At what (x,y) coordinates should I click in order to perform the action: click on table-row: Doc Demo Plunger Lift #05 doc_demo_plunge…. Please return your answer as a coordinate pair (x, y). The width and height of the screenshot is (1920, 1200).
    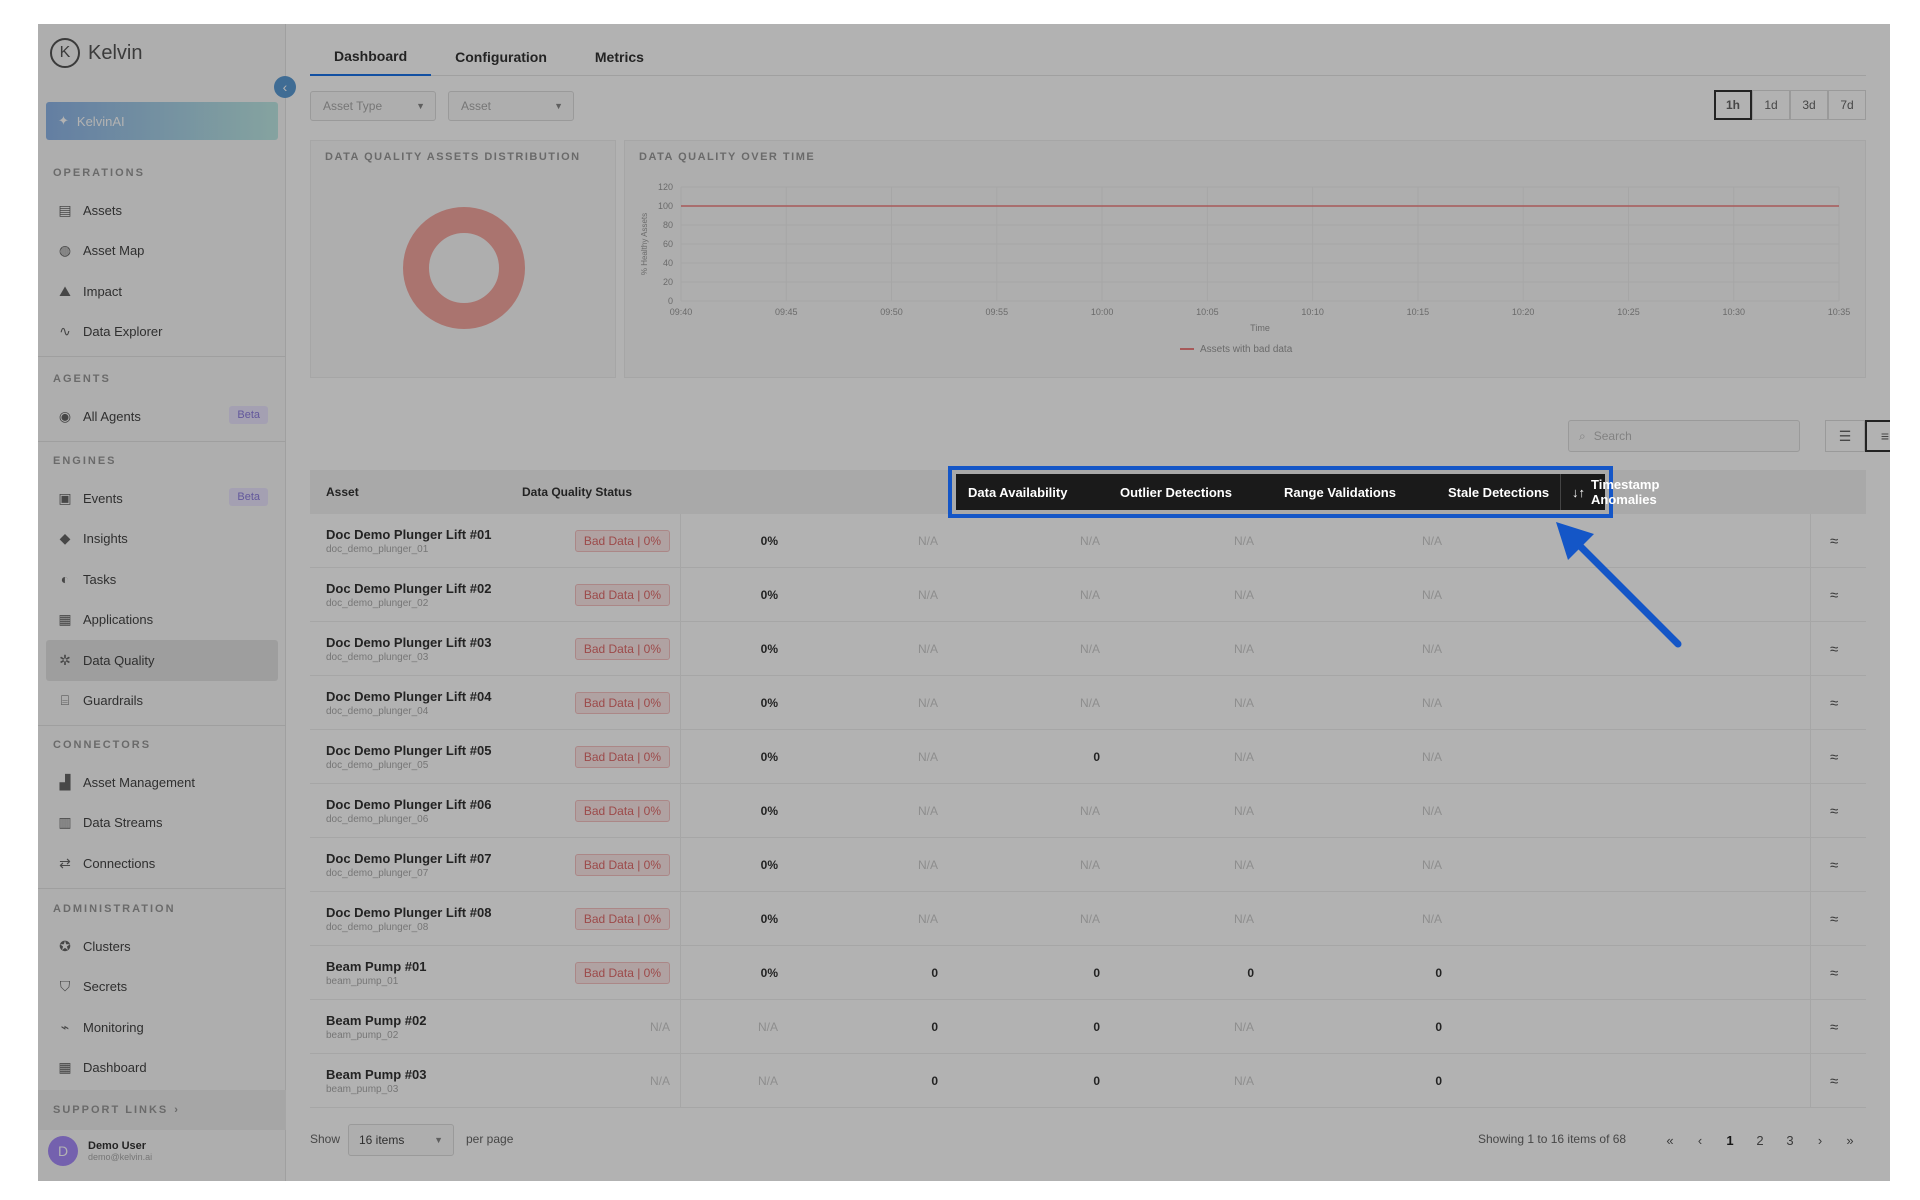
    Looking at the image, I should click on (1088, 757).